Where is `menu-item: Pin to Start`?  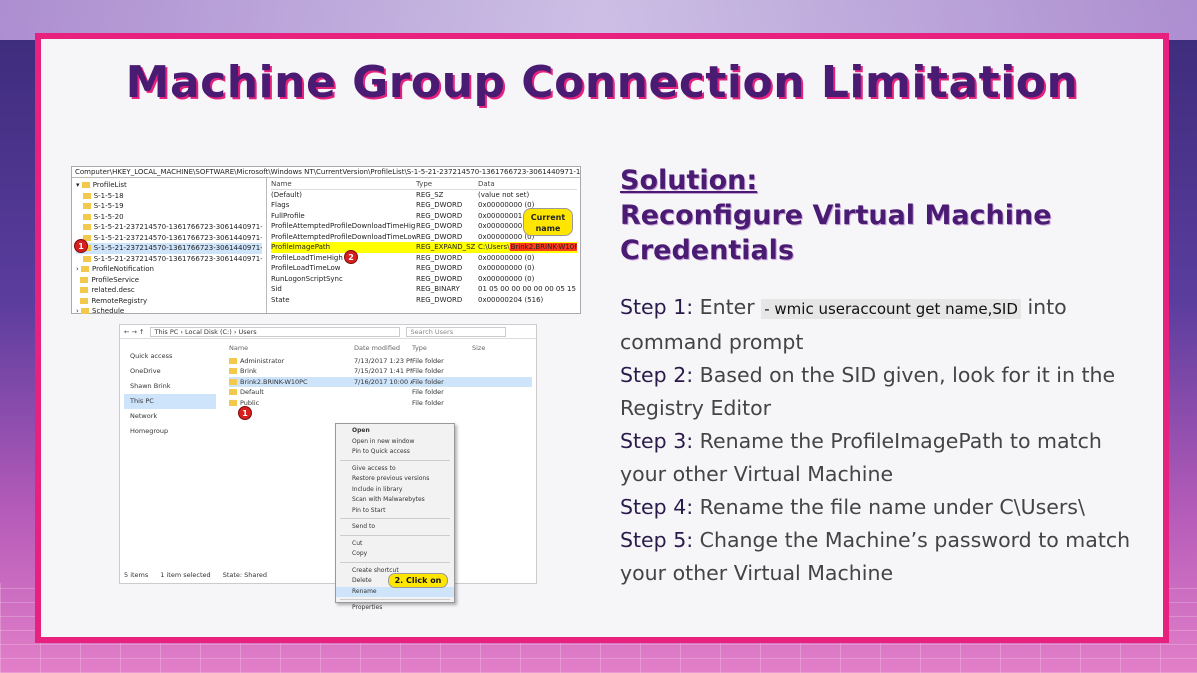 menu-item: Pin to Start is located at coordinates (369, 510).